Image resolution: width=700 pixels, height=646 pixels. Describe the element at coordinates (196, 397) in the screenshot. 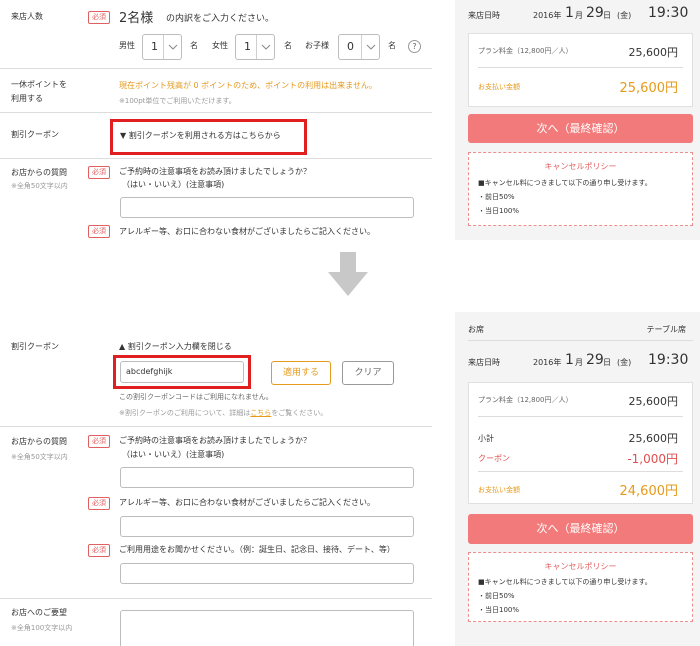

I see `coupon-error-message: この割引クーポンコードはご利用になれません。` at that location.